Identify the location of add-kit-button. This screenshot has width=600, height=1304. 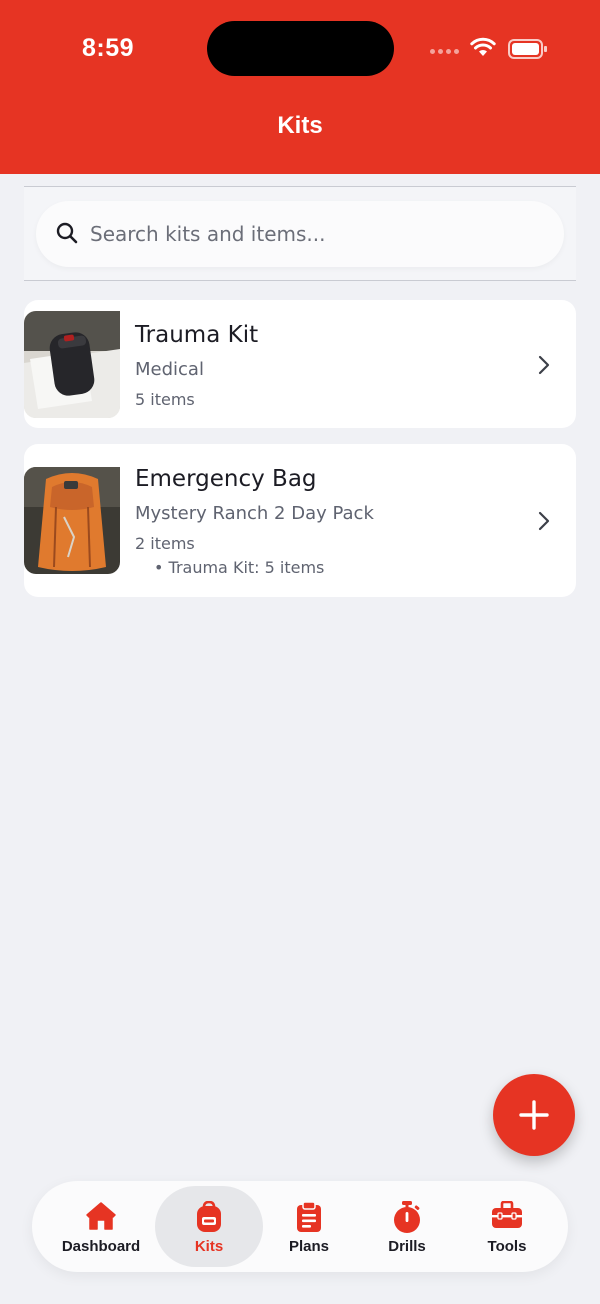
(534, 1115).